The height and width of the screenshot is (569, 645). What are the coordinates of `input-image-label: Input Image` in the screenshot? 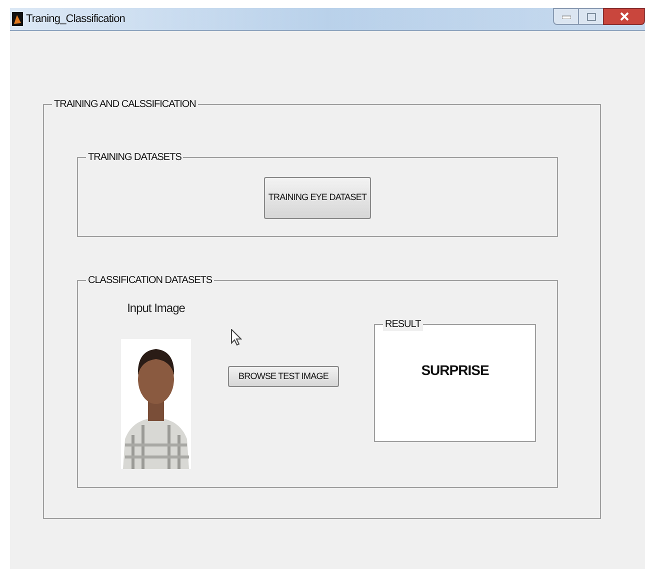 It's located at (156, 308).